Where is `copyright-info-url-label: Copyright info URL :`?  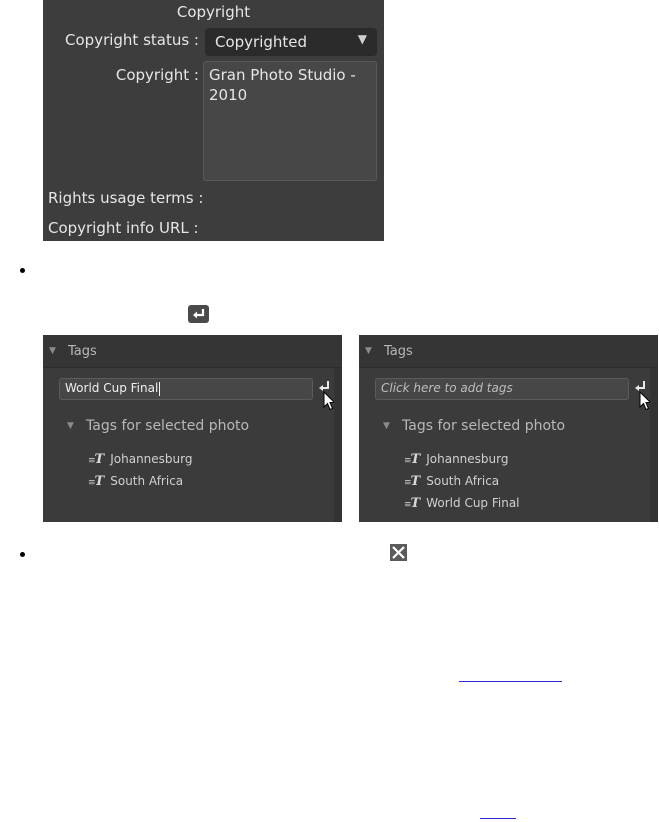
copyright-info-url-label: Copyright info URL : is located at coordinates (123, 228).